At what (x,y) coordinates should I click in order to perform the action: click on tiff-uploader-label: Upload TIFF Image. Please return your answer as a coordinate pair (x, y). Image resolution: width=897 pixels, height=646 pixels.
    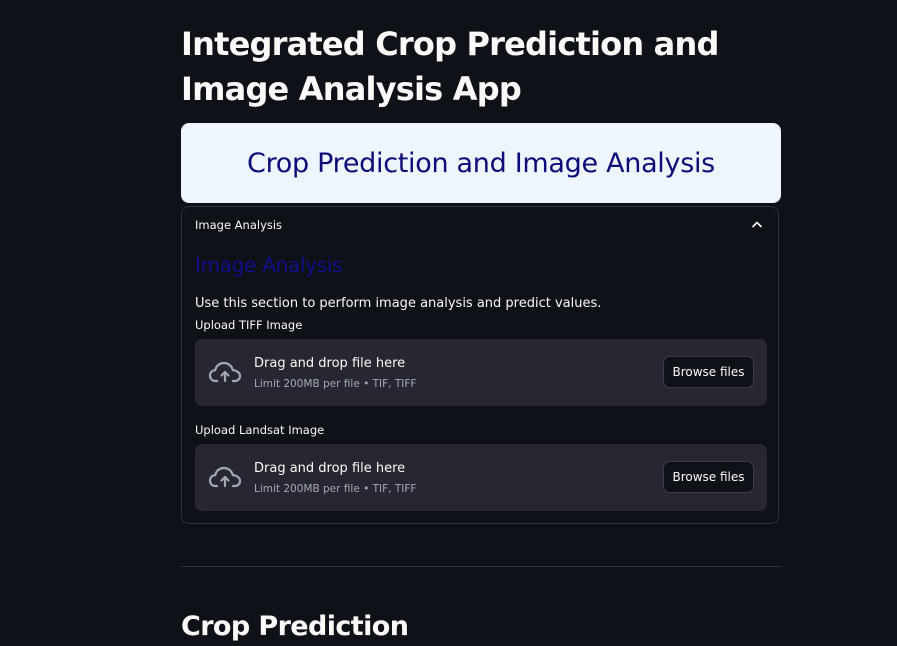
    Looking at the image, I should click on (249, 325).